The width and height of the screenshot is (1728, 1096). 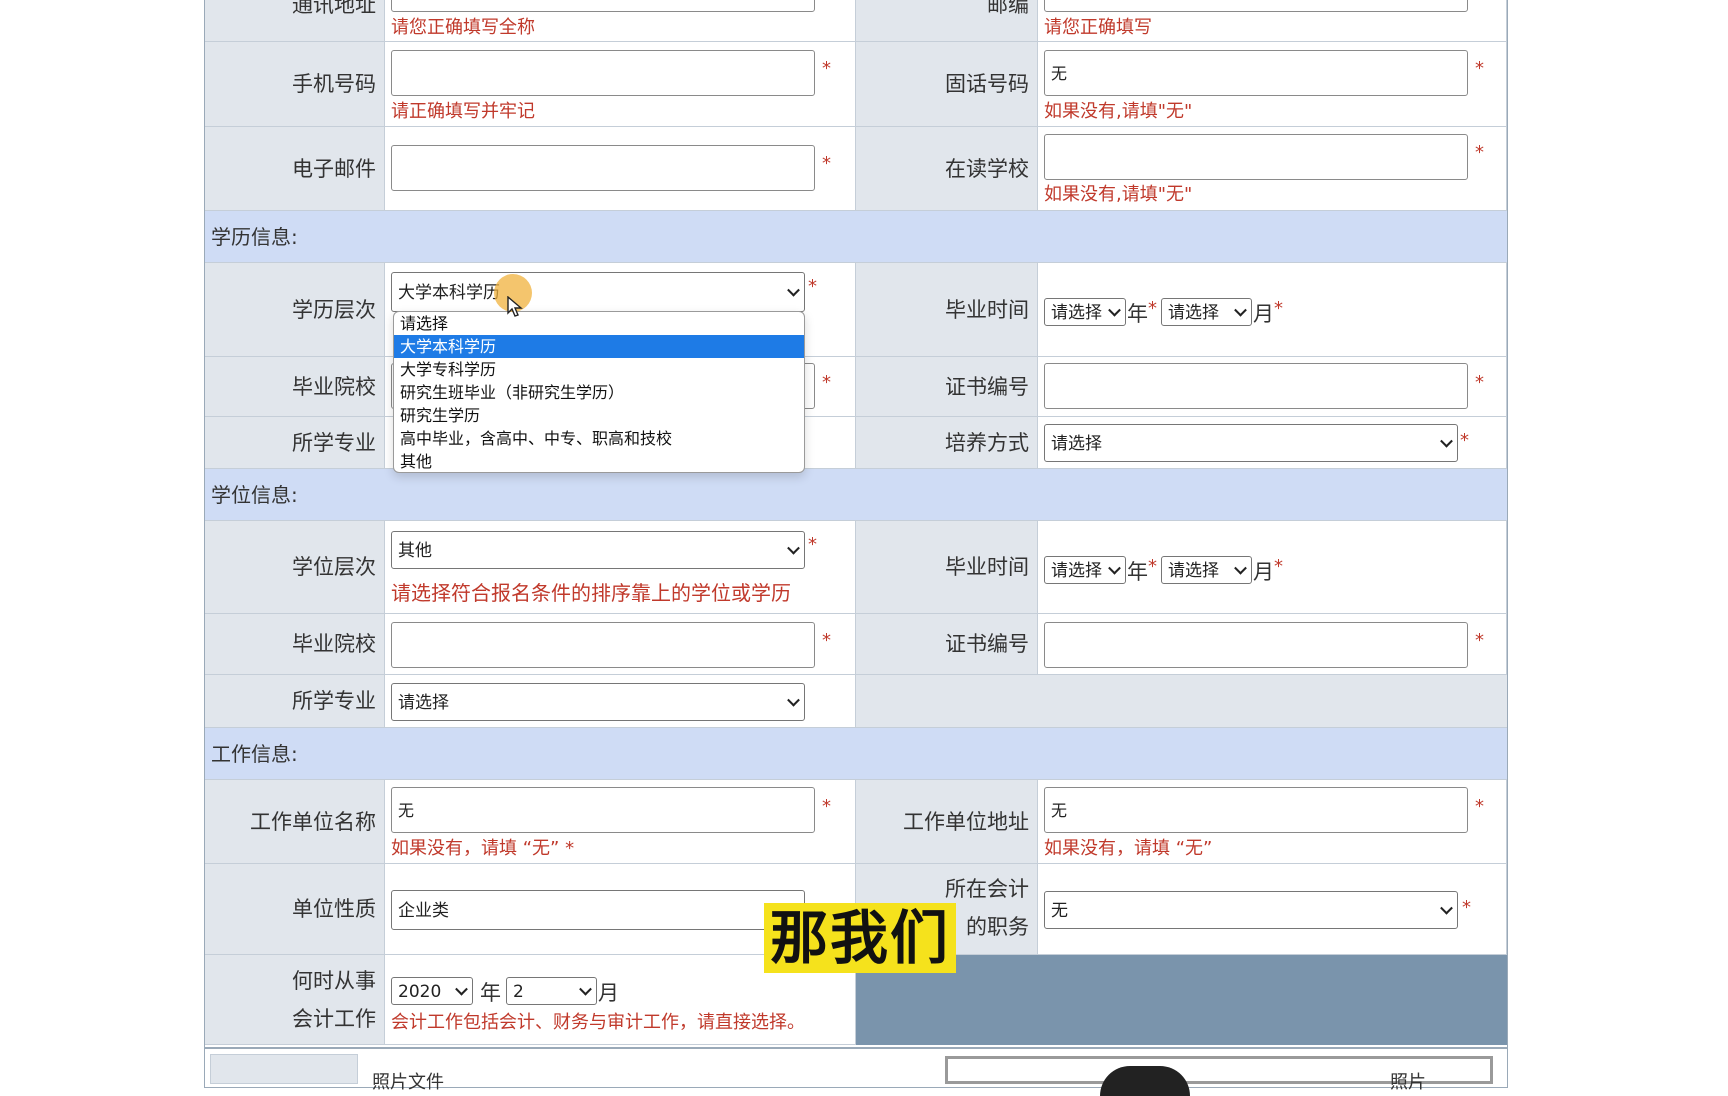 What do you see at coordinates (1128, 848) in the screenshot?
I see `unit-addr-hint: 如果没有，请填 “无”` at bounding box center [1128, 848].